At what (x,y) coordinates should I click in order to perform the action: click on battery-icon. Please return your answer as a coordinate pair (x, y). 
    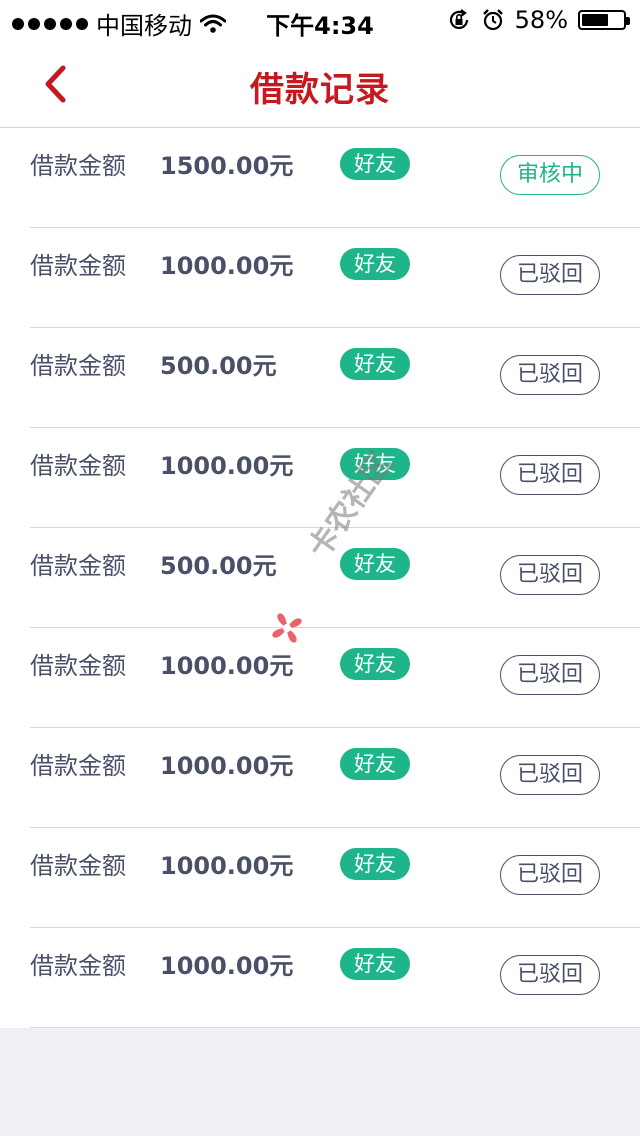
    Looking at the image, I should click on (604, 20).